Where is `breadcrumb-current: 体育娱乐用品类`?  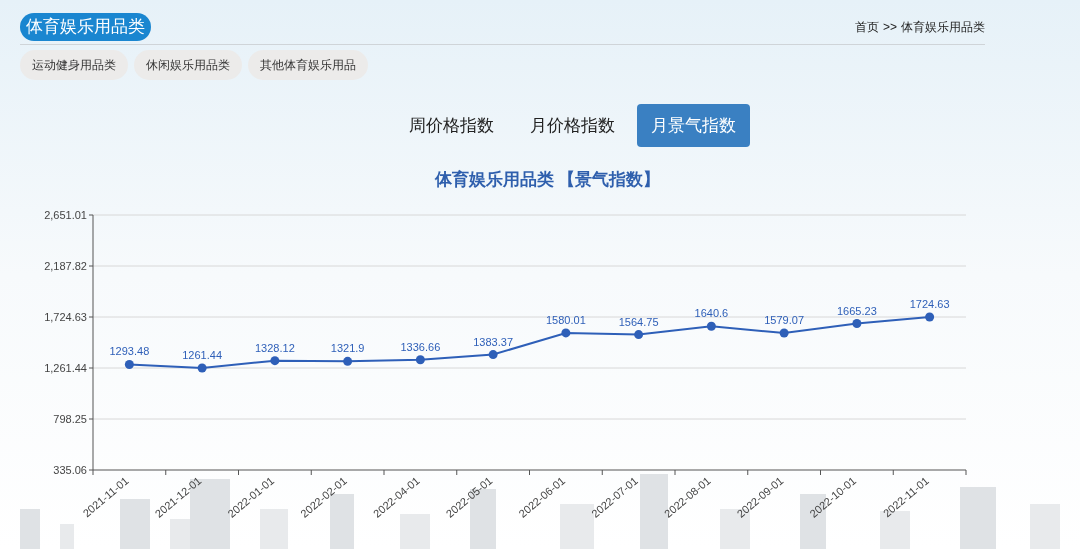 breadcrumb-current: 体育娱乐用品类 is located at coordinates (943, 27).